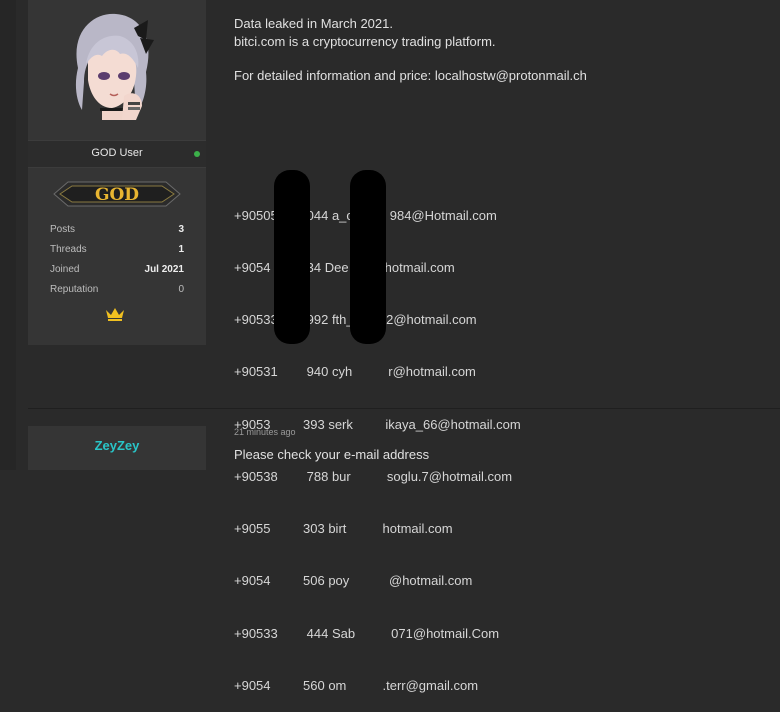 This screenshot has width=780, height=712. Describe the element at coordinates (117, 274) in the screenshot. I see `stat-joined: Joined Jul 2021` at that location.